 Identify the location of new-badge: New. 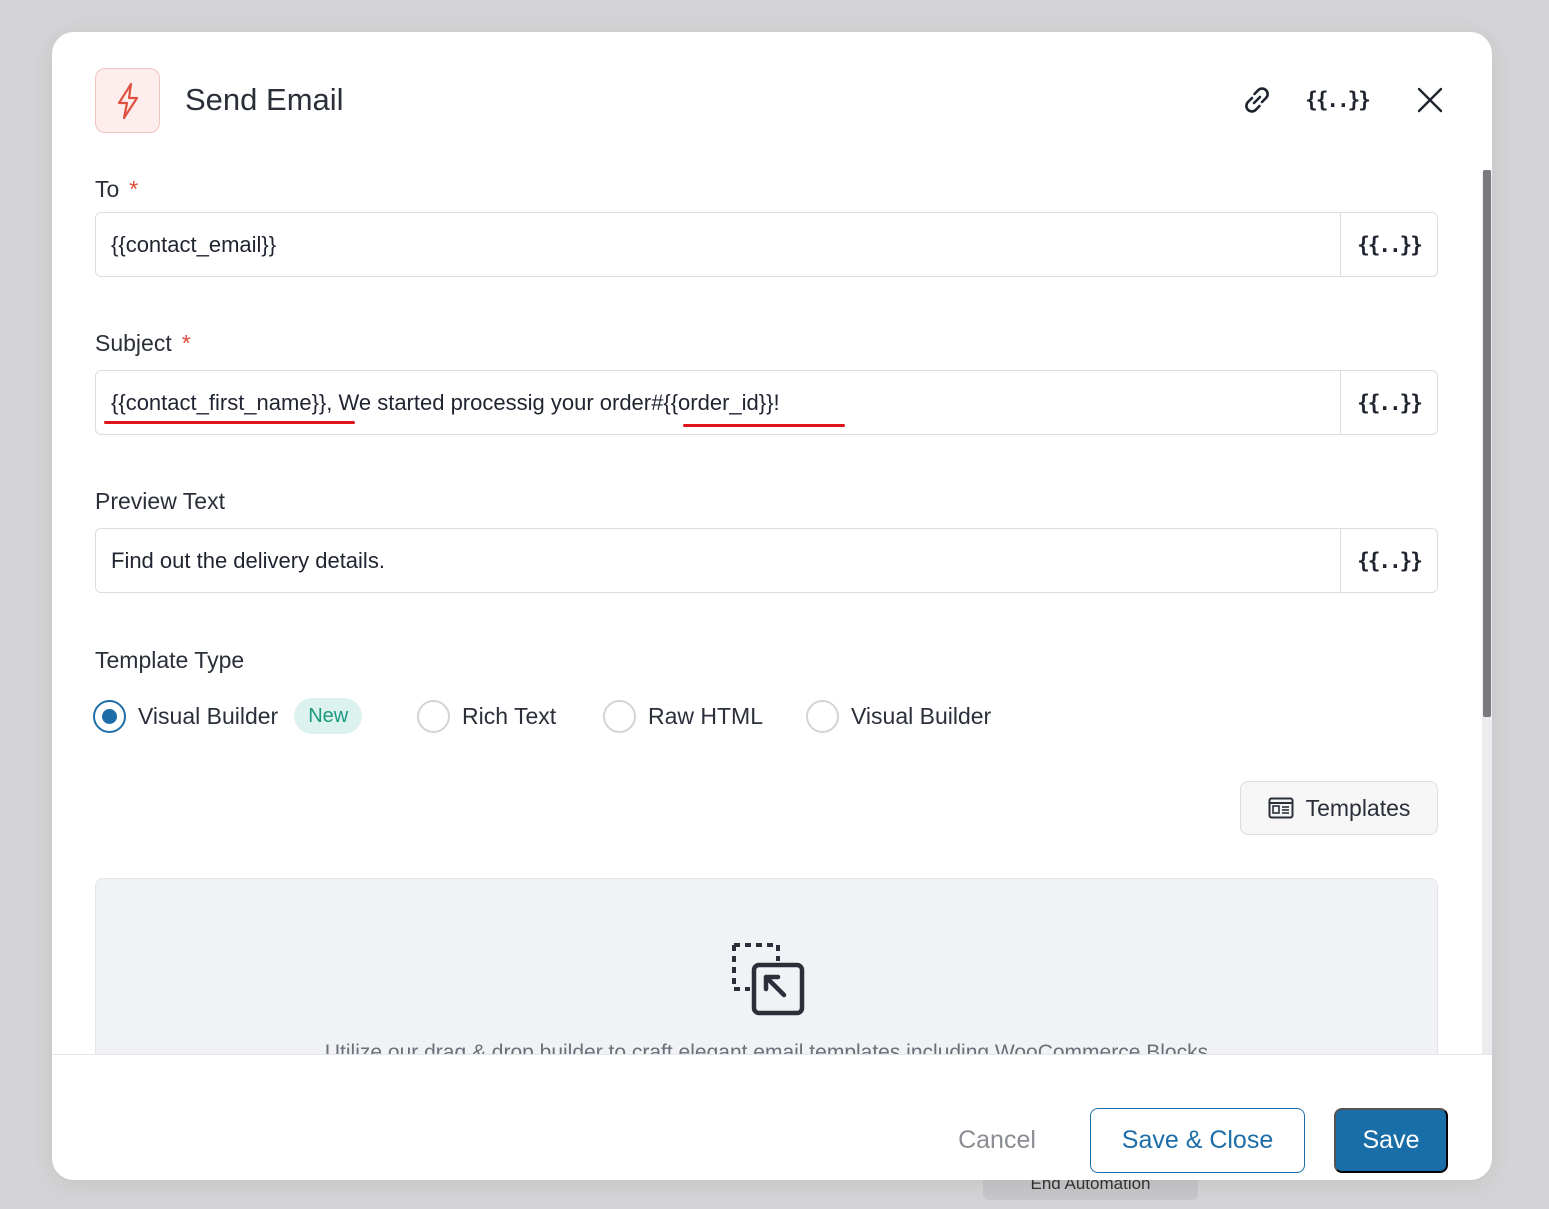
(328, 716).